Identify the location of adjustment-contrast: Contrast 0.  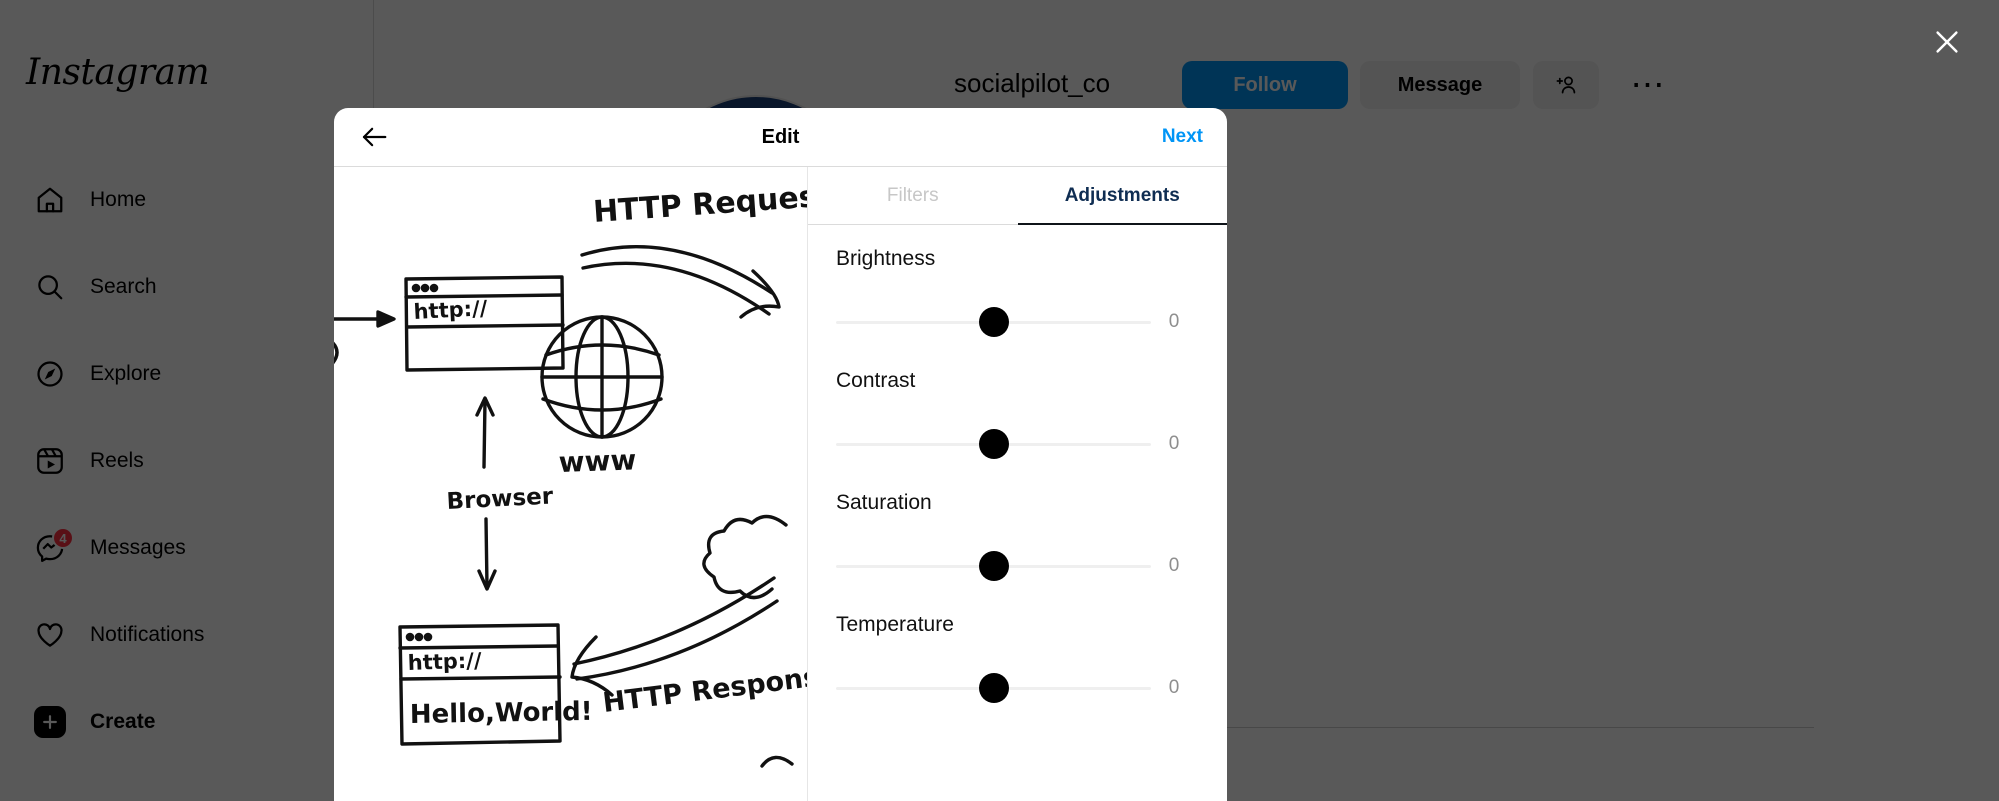
(1017, 414).